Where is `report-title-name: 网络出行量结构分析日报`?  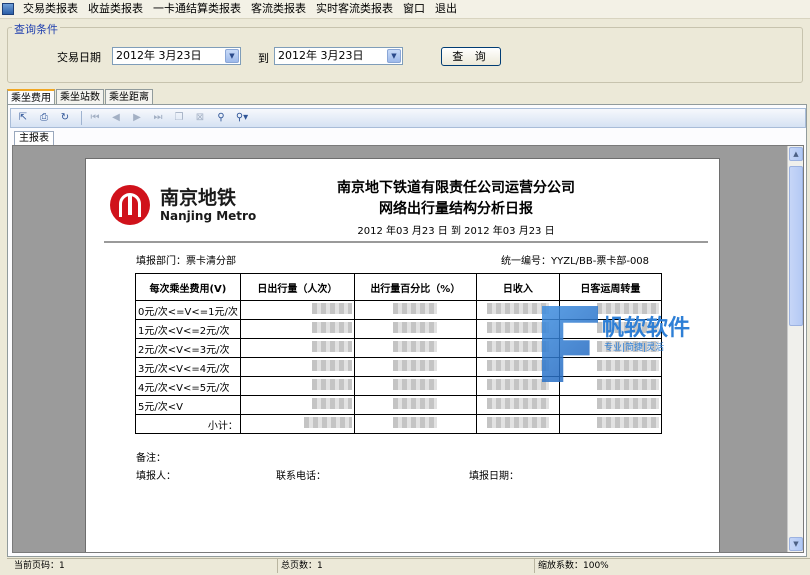
report-title-name: 网络出行量结构分析日报 is located at coordinates (456, 209).